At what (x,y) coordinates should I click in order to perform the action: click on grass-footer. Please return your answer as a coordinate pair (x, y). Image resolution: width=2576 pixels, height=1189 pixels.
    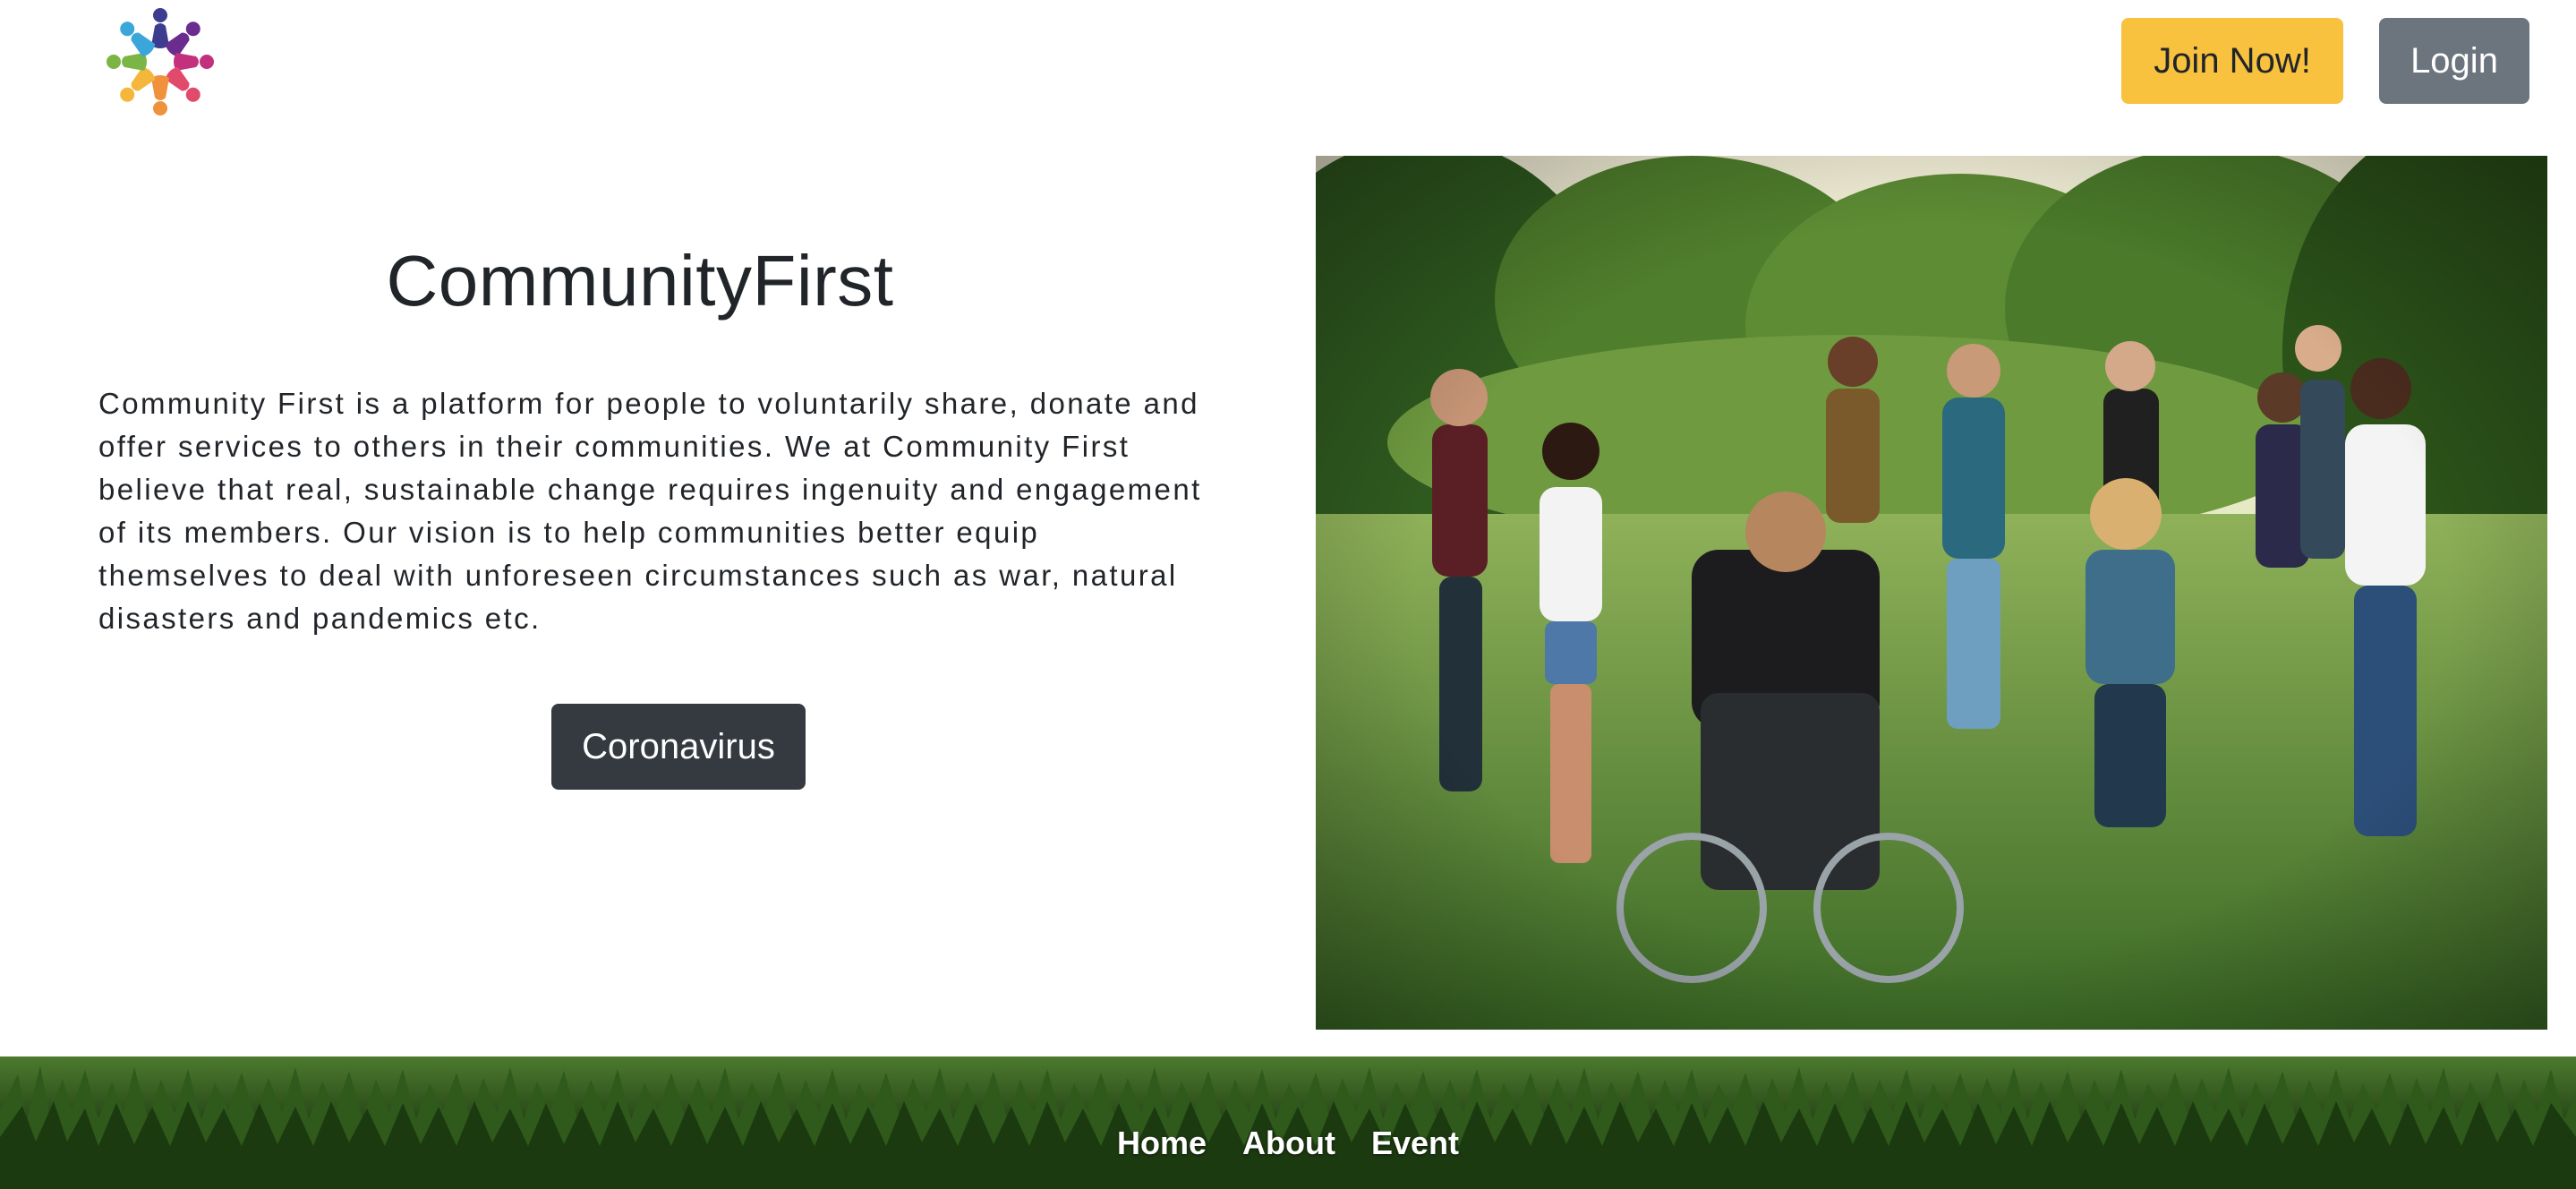
    Looking at the image, I should click on (1288, 1122).